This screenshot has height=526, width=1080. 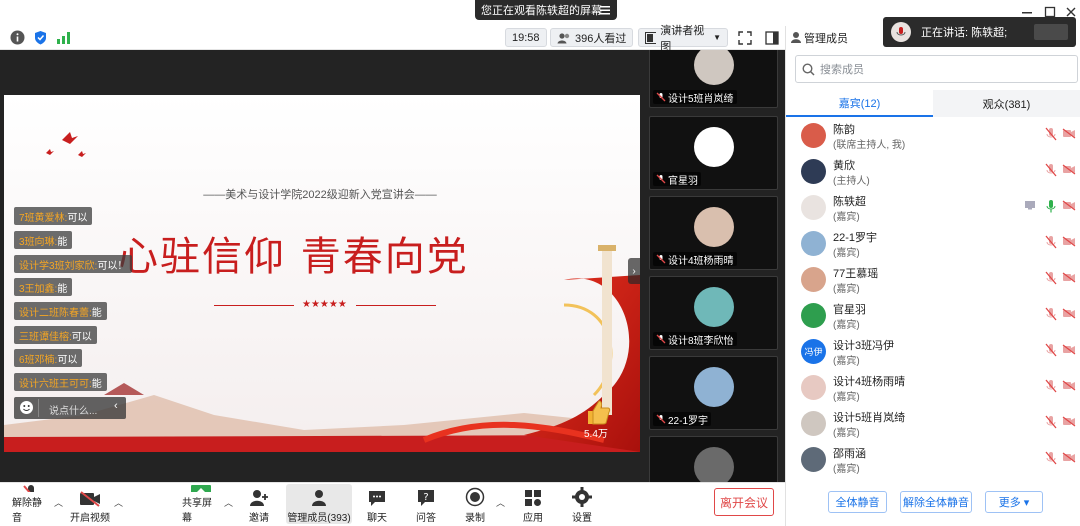 What do you see at coordinates (846, 361) in the screenshot?
I see `member-role: (嘉宾)` at bounding box center [846, 361].